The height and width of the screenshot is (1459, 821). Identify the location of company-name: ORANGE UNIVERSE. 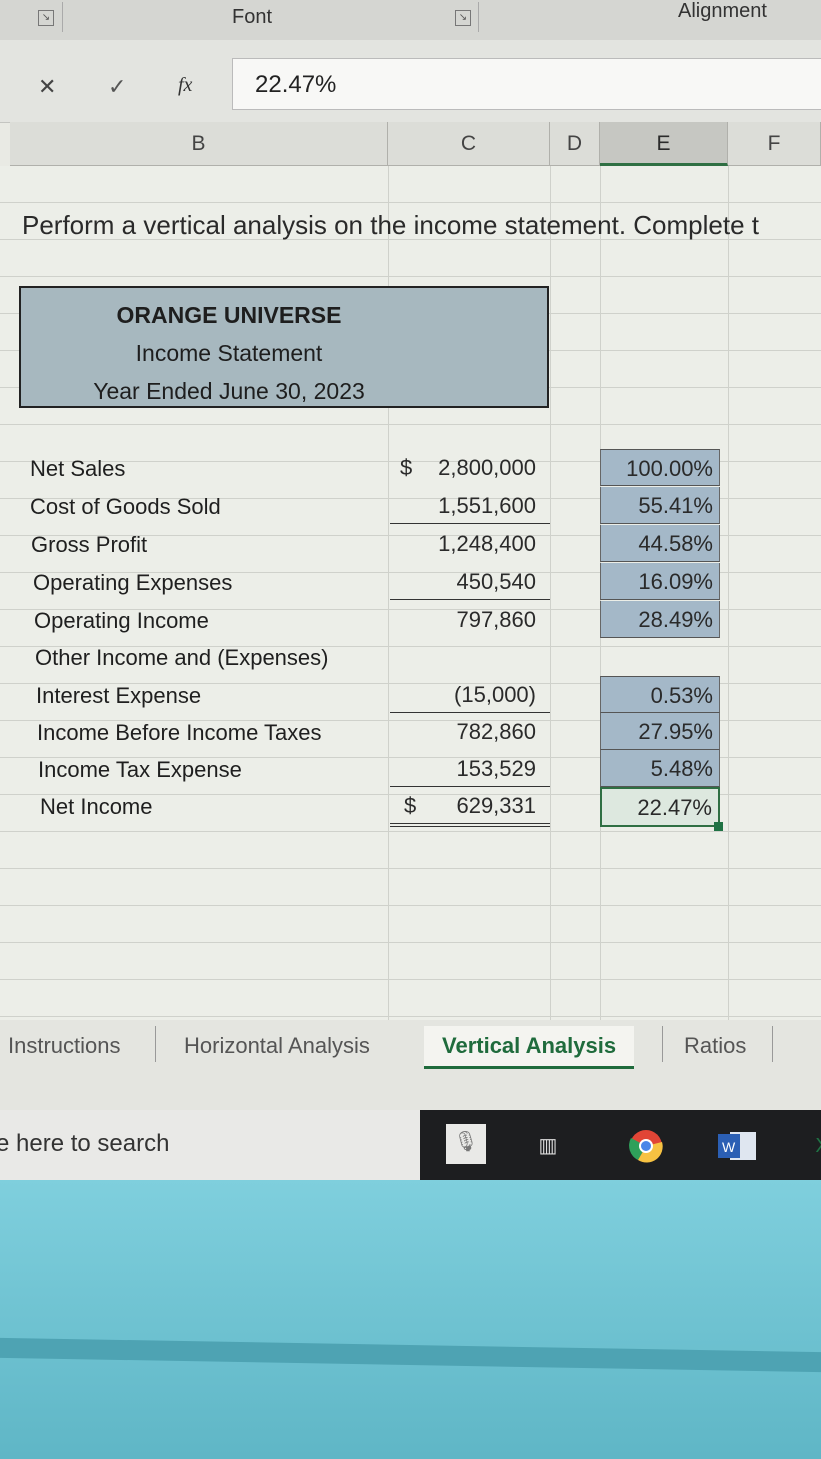
(229, 315).